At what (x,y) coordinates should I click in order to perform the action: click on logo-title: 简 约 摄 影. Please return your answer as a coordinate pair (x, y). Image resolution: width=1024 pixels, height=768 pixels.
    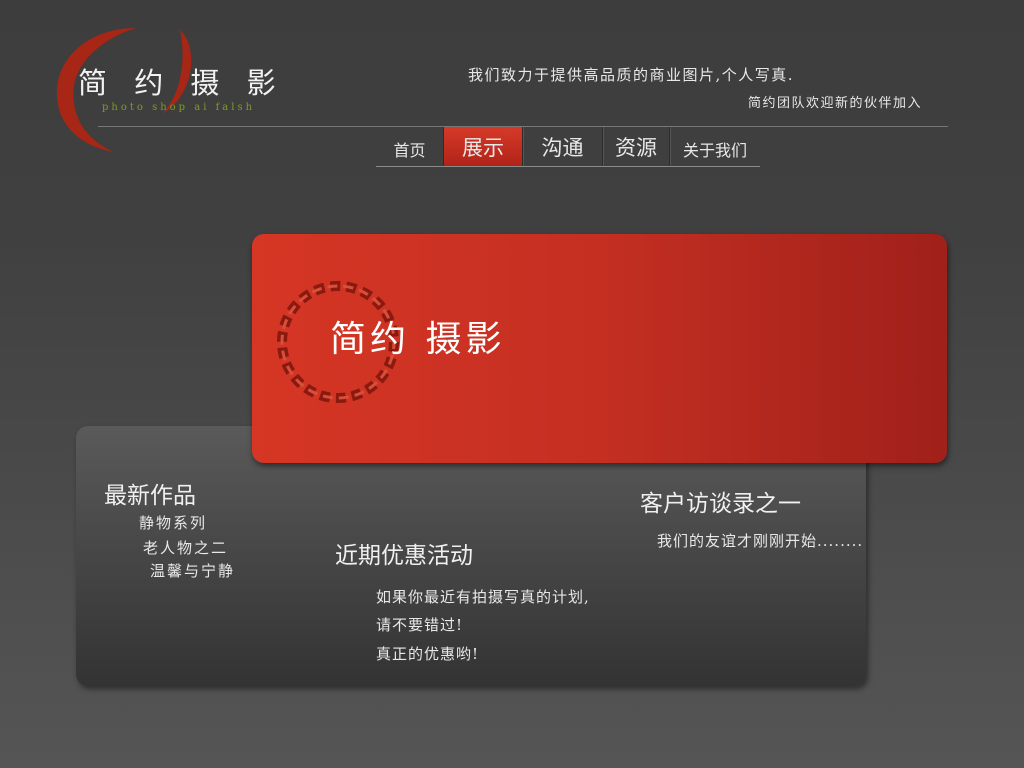
    Looking at the image, I should click on (181, 83).